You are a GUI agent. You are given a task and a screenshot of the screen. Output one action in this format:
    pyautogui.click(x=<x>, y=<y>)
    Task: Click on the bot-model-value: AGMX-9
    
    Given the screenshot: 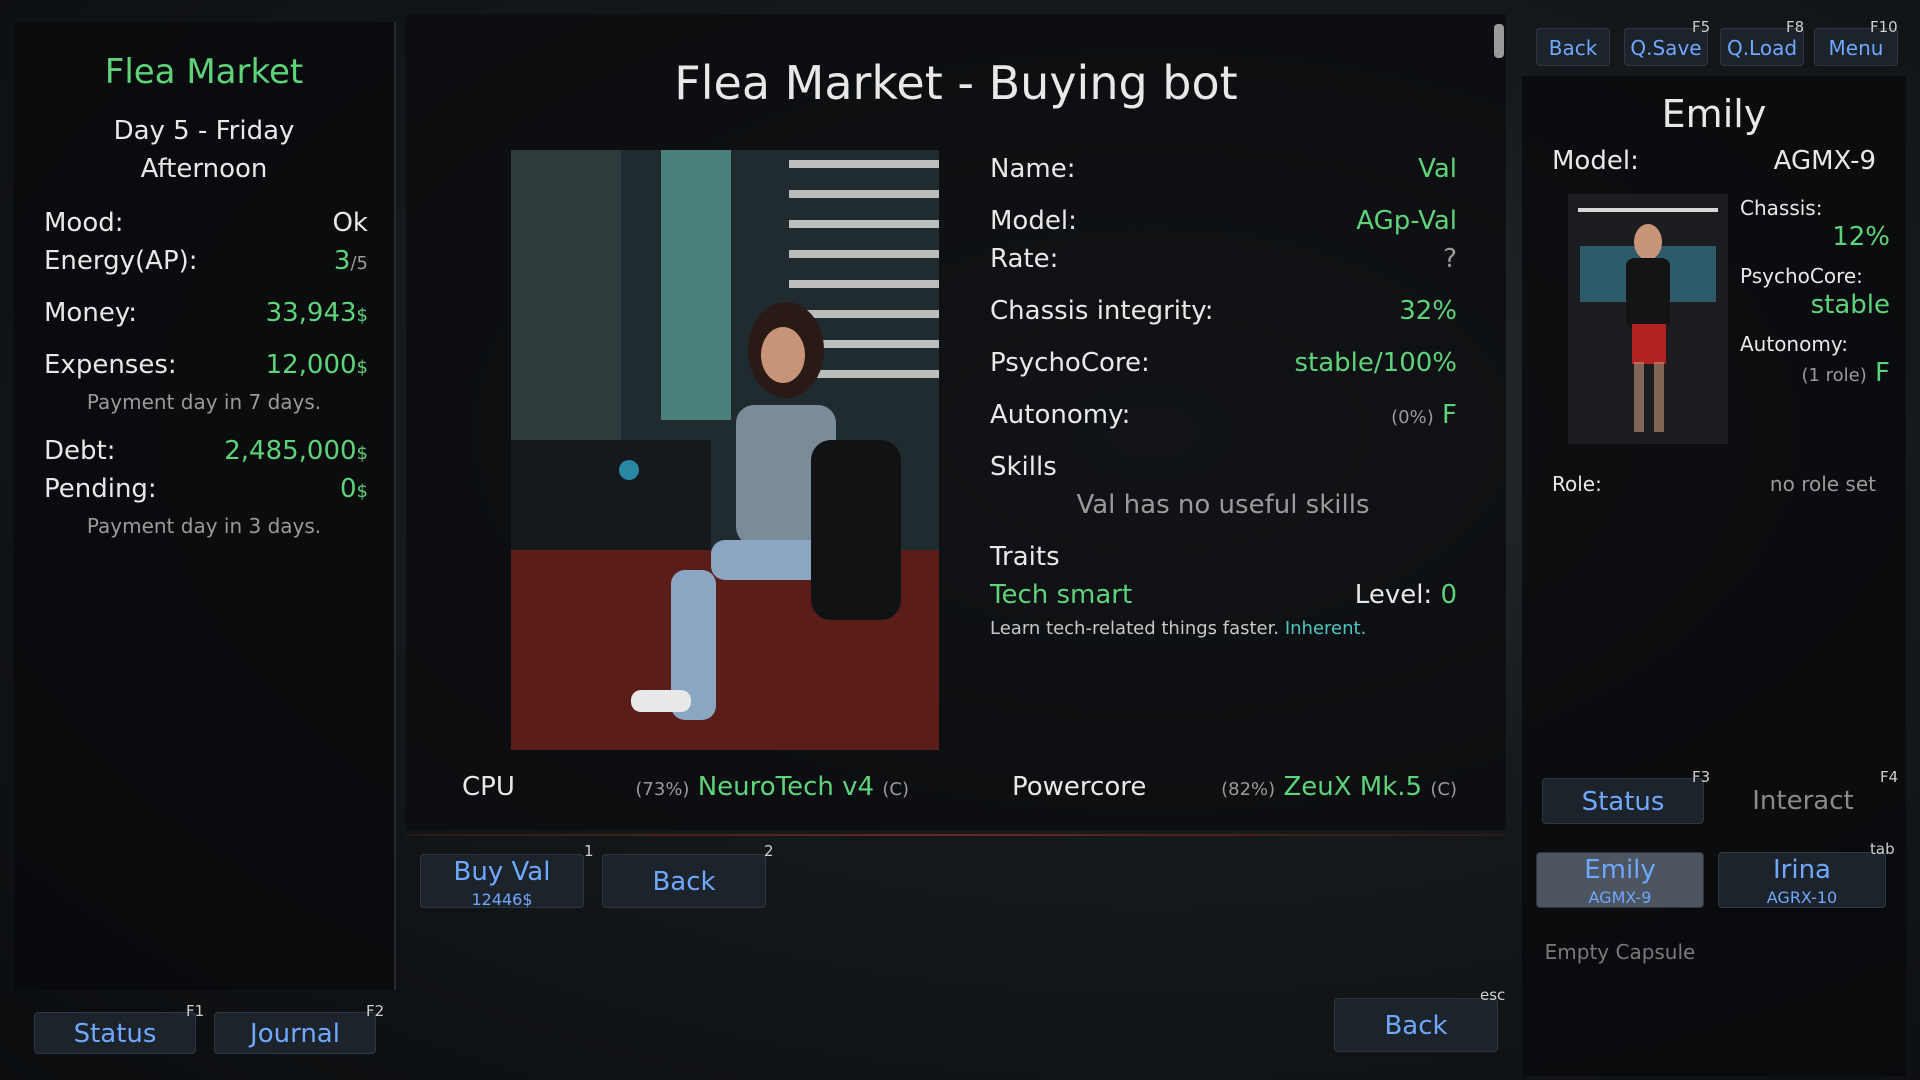 What is the action you would take?
    pyautogui.click(x=1824, y=161)
    